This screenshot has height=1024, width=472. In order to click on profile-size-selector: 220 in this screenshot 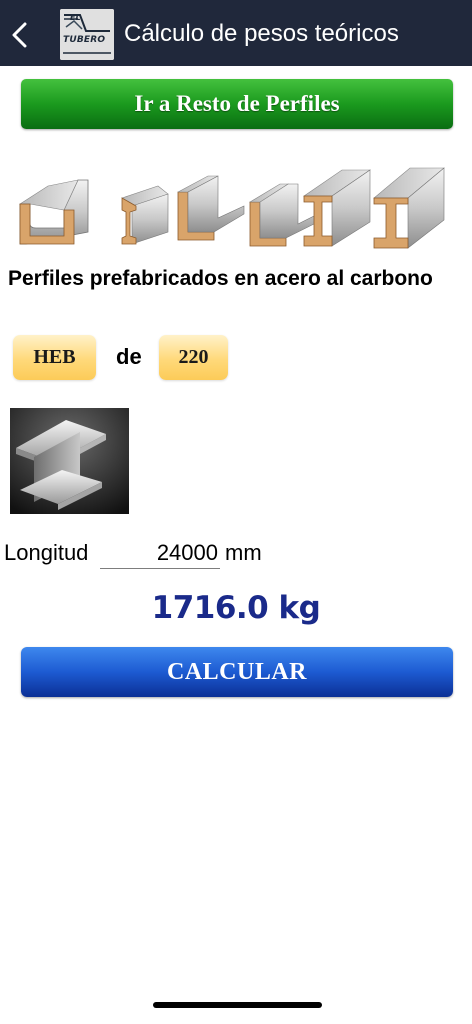, I will do `click(193, 357)`.